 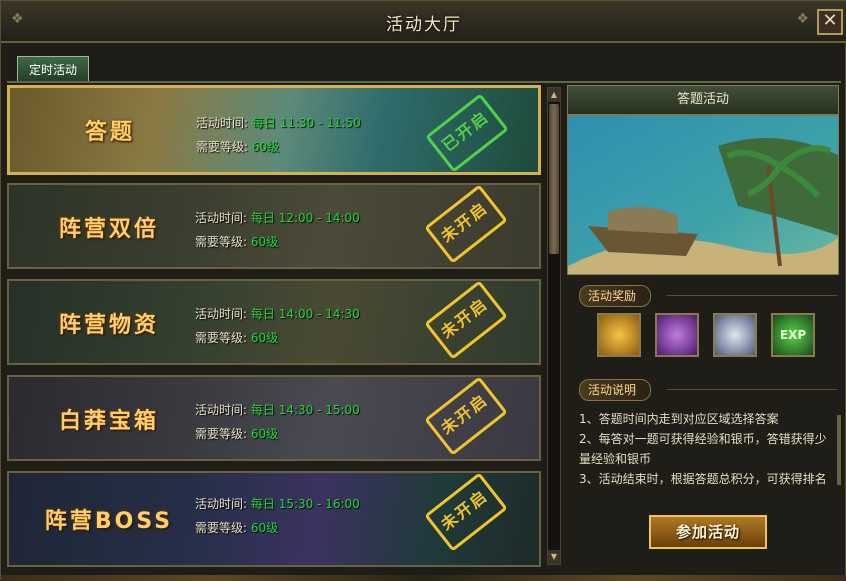 I want to click on exp-icon: EXP, so click(x=793, y=335).